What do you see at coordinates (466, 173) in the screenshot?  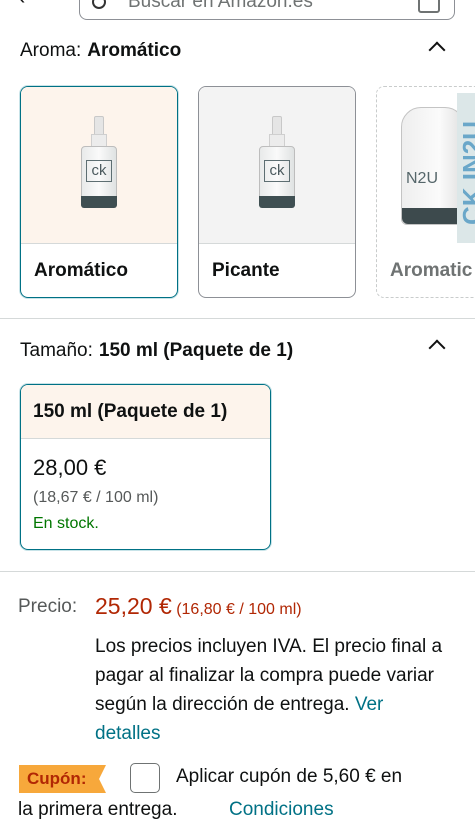 I see `pack-logo: CK IN2U` at bounding box center [466, 173].